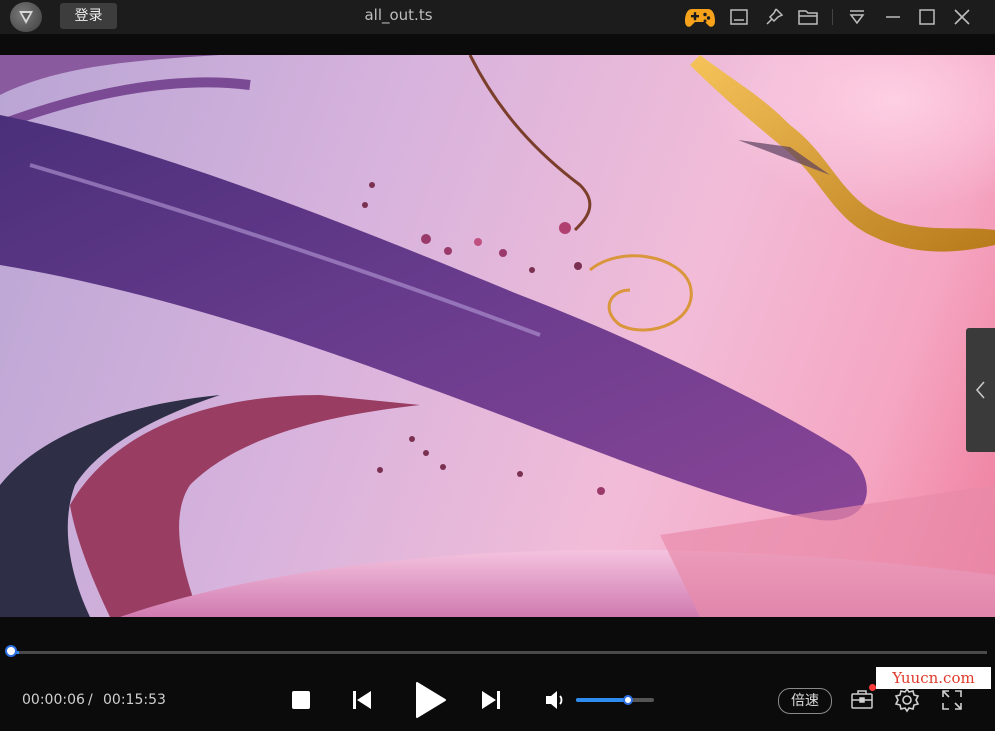 The image size is (995, 731). I want to click on toolbox-button, so click(862, 701).